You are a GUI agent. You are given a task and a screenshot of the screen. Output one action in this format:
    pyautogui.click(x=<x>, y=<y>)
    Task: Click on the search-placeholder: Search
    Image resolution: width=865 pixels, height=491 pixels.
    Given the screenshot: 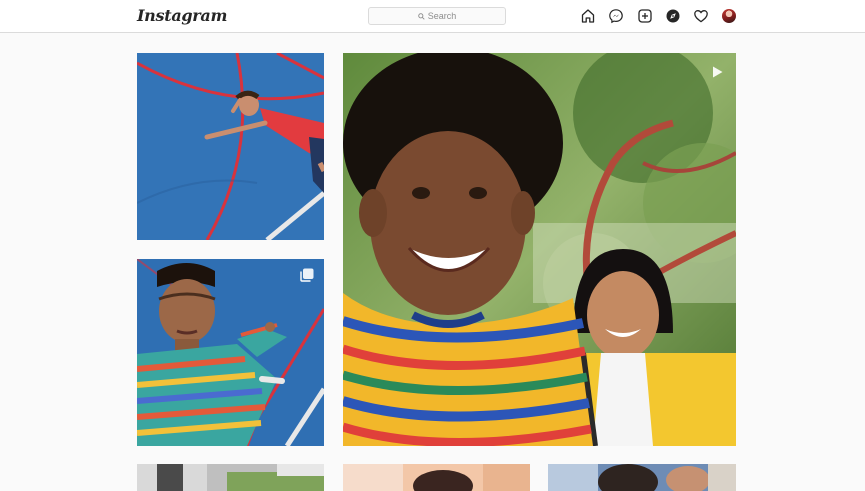 What is the action you would take?
    pyautogui.click(x=442, y=16)
    